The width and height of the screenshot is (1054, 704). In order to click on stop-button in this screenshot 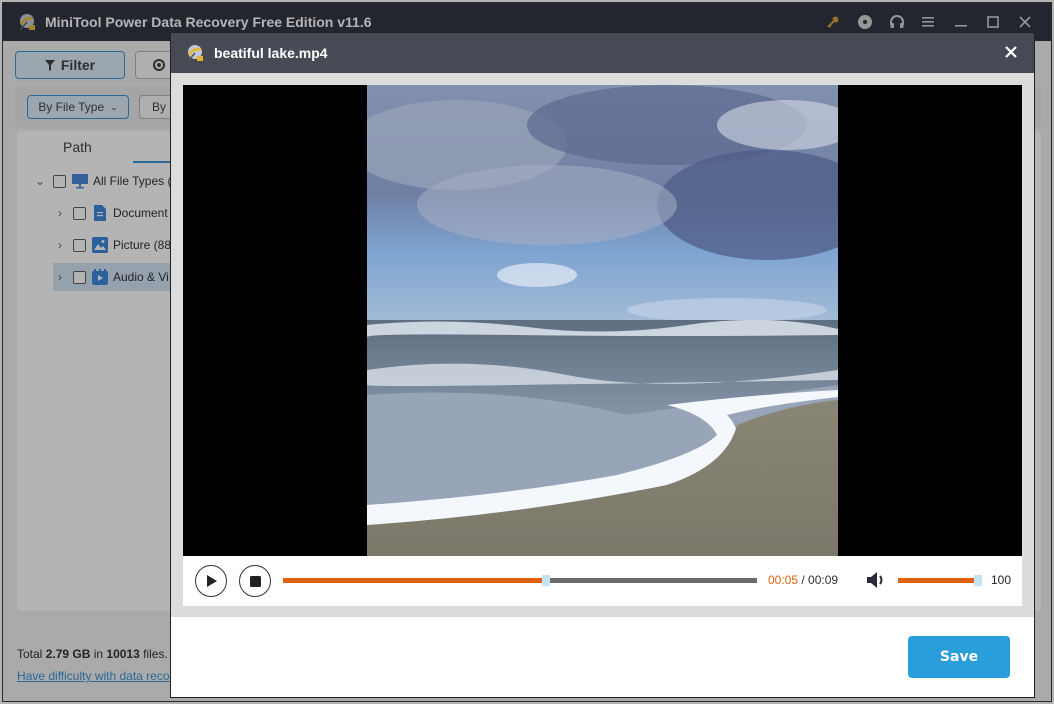, I will do `click(255, 581)`.